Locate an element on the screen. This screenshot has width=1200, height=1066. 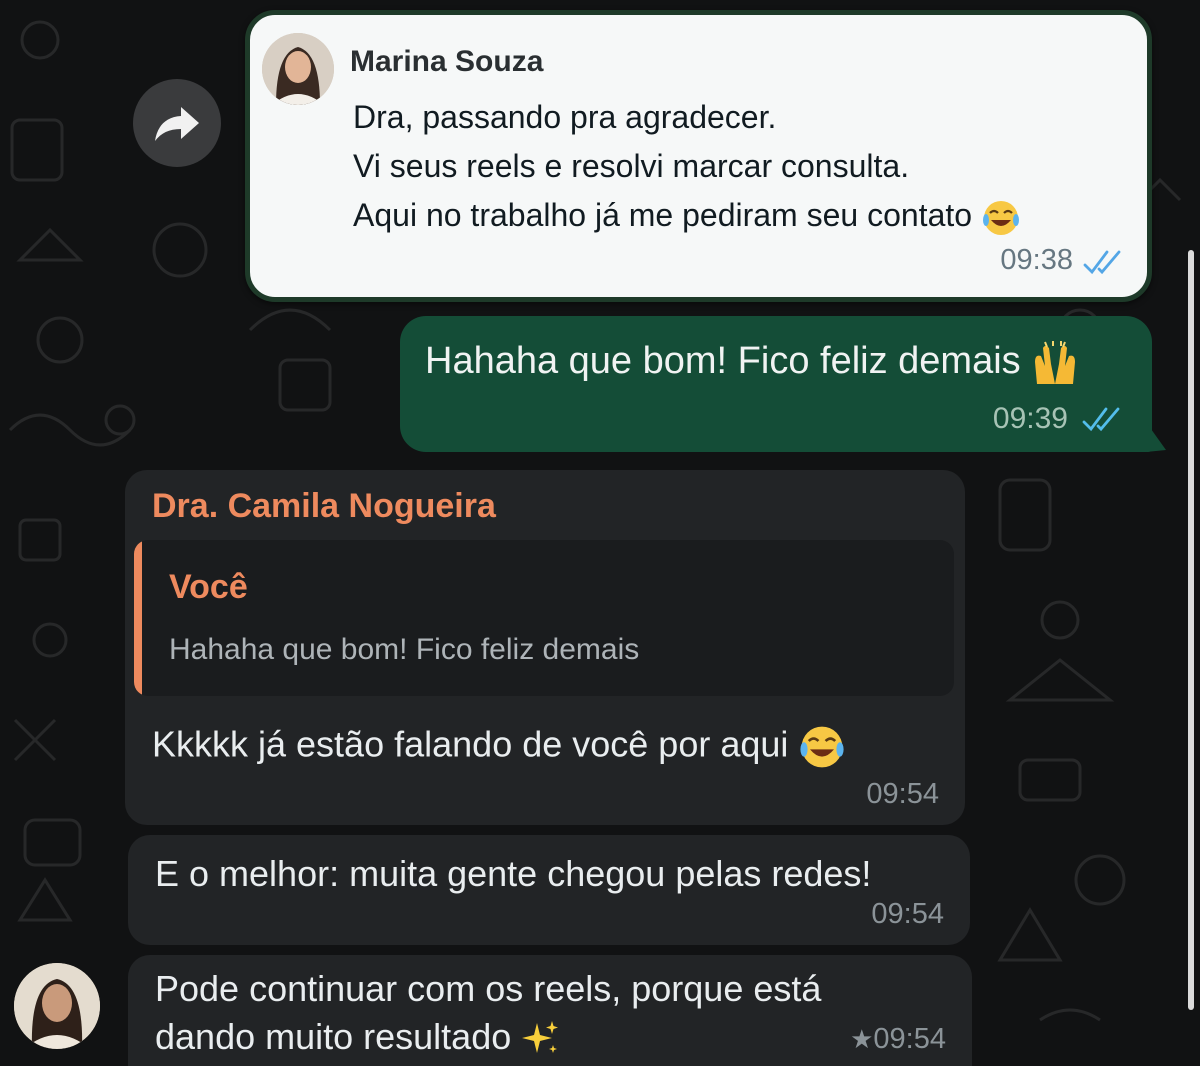
forwarded-sender-name: Marina Souza is located at coordinates (447, 61).